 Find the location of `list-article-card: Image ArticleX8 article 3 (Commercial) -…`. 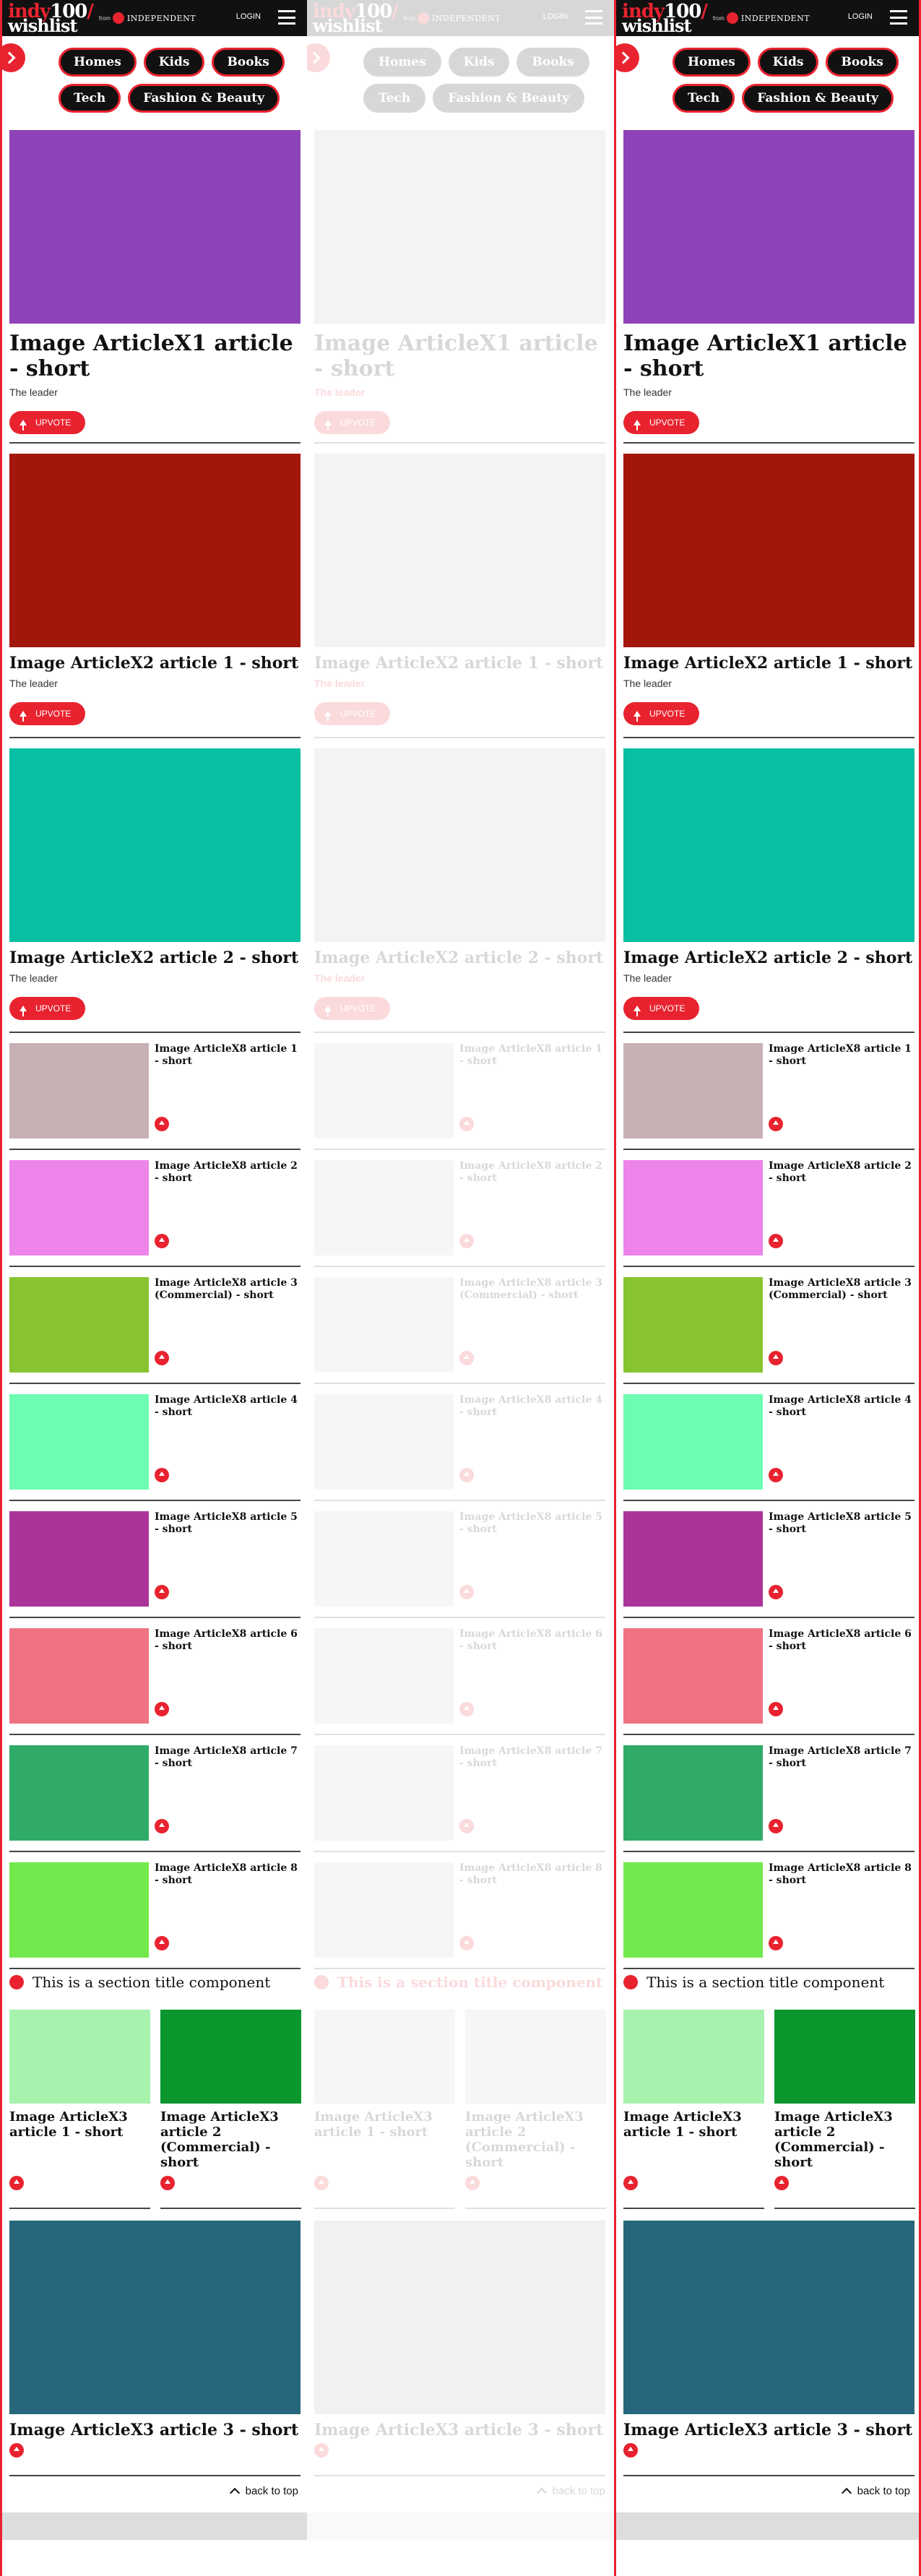

list-article-card: Image ArticleX8 article 3 (Commercial) -… is located at coordinates (769, 1325).